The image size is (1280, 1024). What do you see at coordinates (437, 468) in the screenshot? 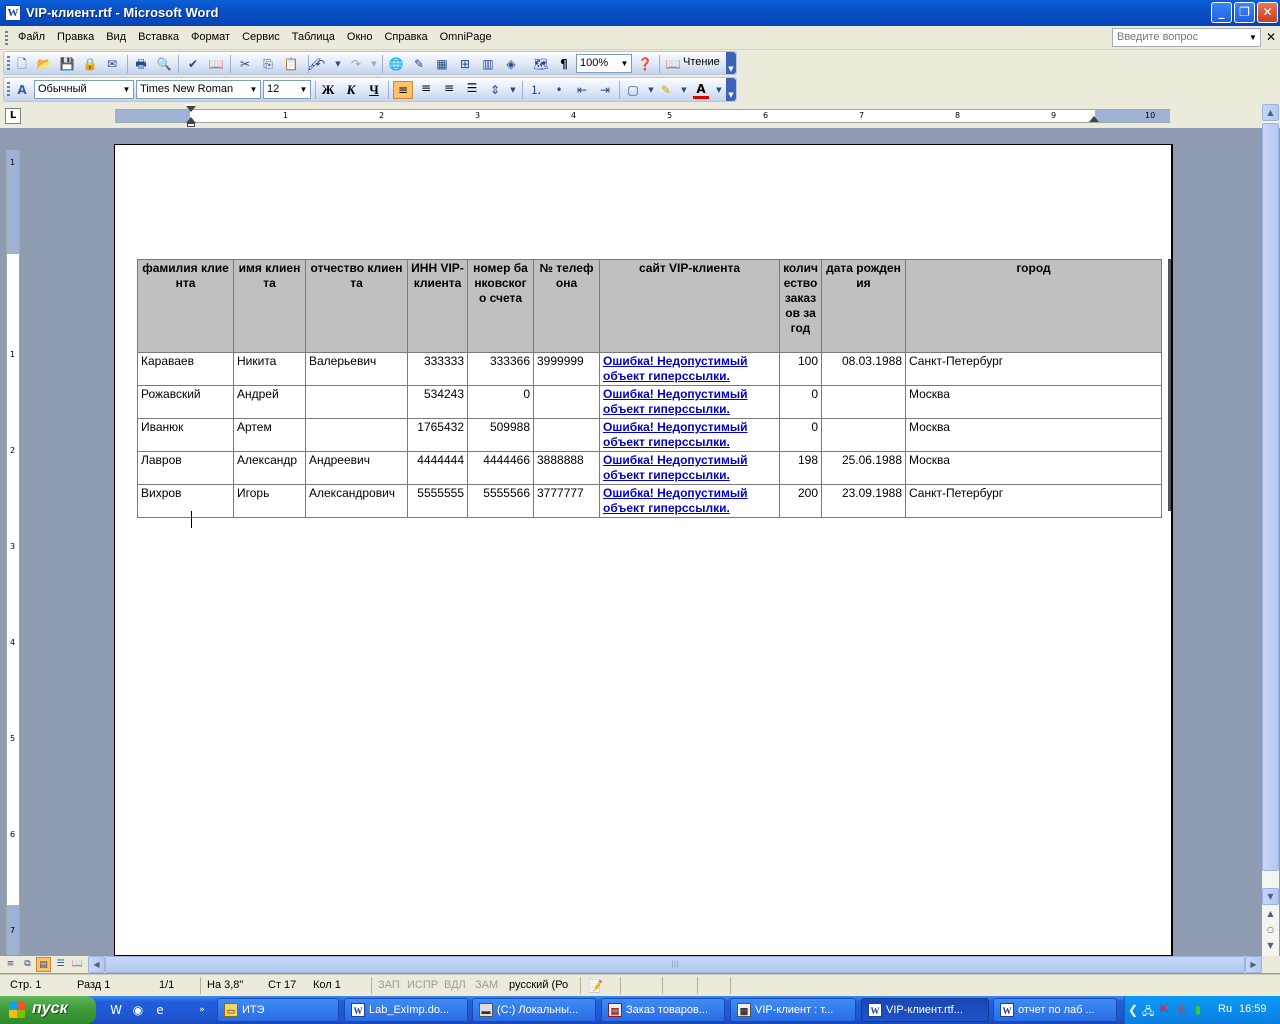
I see `table-cell: 4444444` at bounding box center [437, 468].